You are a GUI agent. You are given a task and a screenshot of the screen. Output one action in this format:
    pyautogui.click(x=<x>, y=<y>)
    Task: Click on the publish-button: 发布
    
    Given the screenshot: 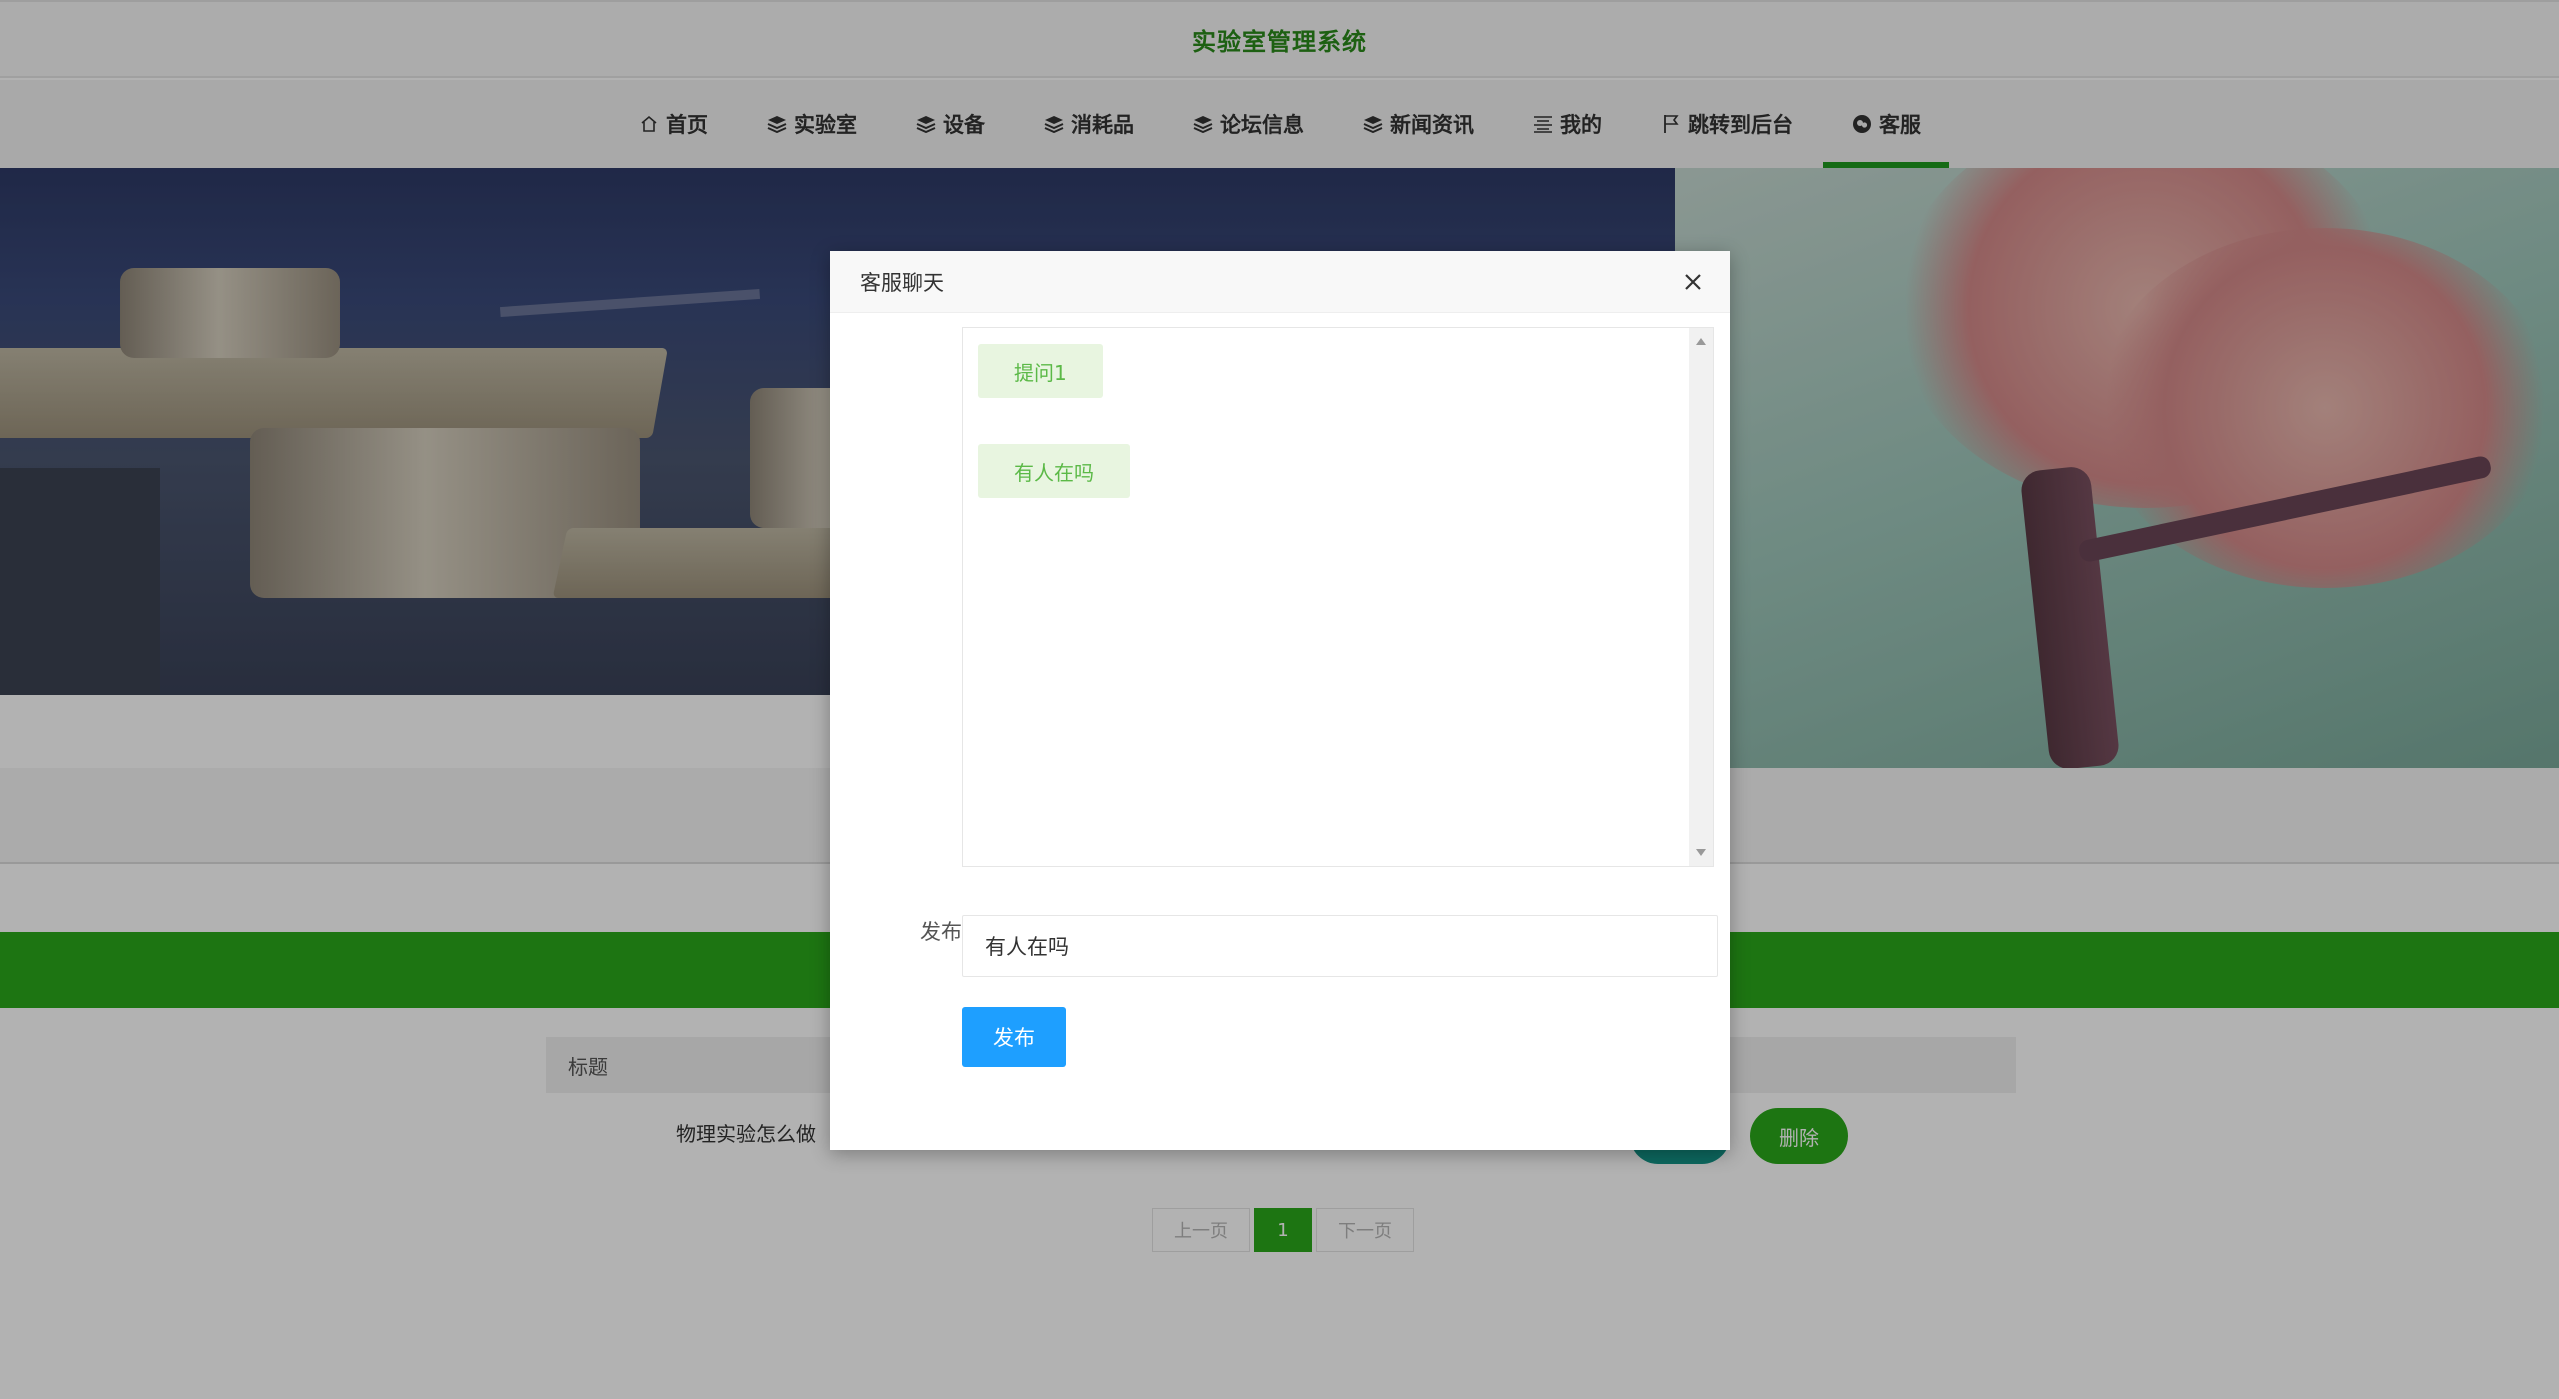 What is the action you would take?
    pyautogui.click(x=1014, y=1037)
    